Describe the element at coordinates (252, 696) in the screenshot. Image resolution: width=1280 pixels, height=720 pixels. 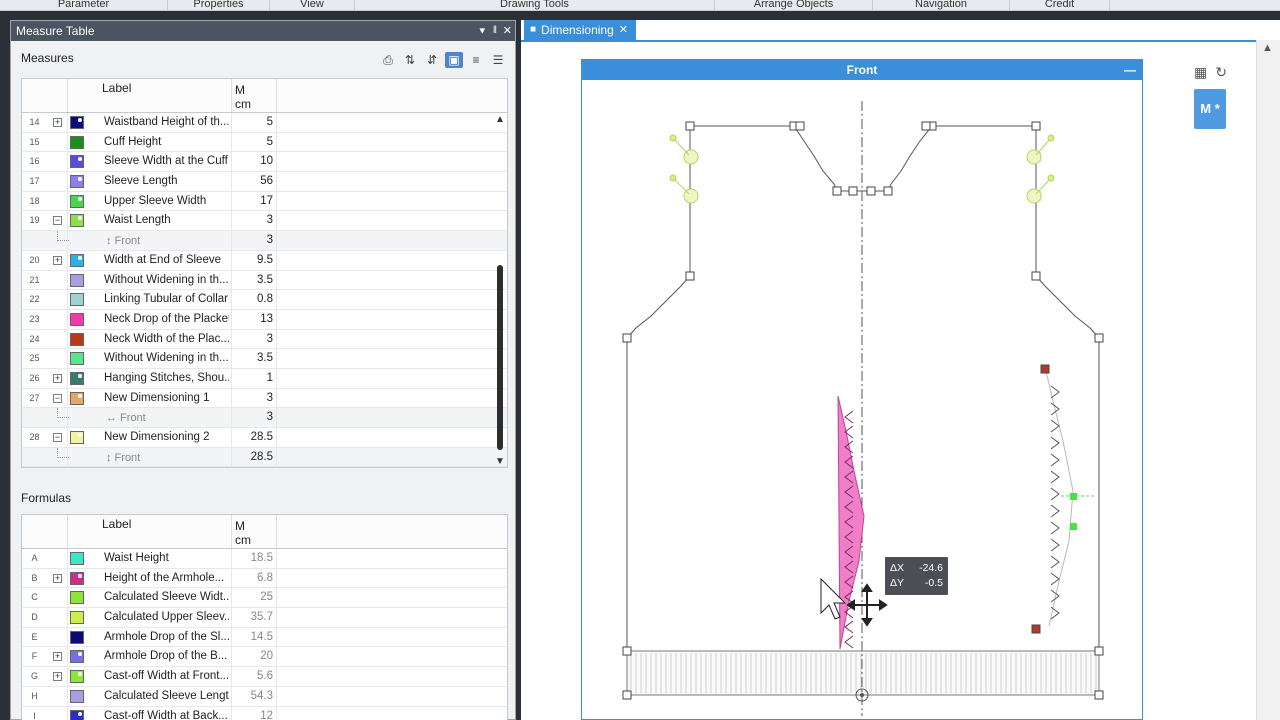
I see `row-value: 54.3` at that location.